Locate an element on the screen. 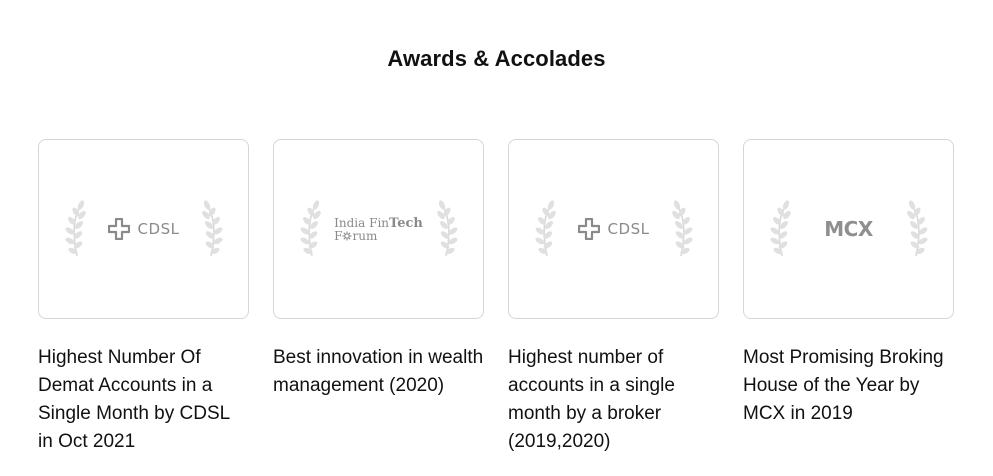 The height and width of the screenshot is (476, 993). mcx-logo: MCX is located at coordinates (848, 229).